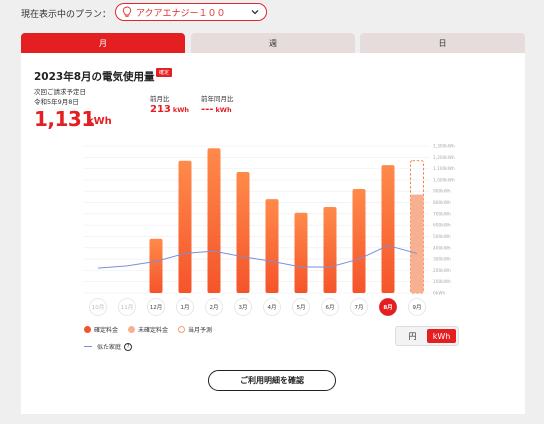  Describe the element at coordinates (185, 307) in the screenshot. I see `x-tick-label: 1月` at that location.